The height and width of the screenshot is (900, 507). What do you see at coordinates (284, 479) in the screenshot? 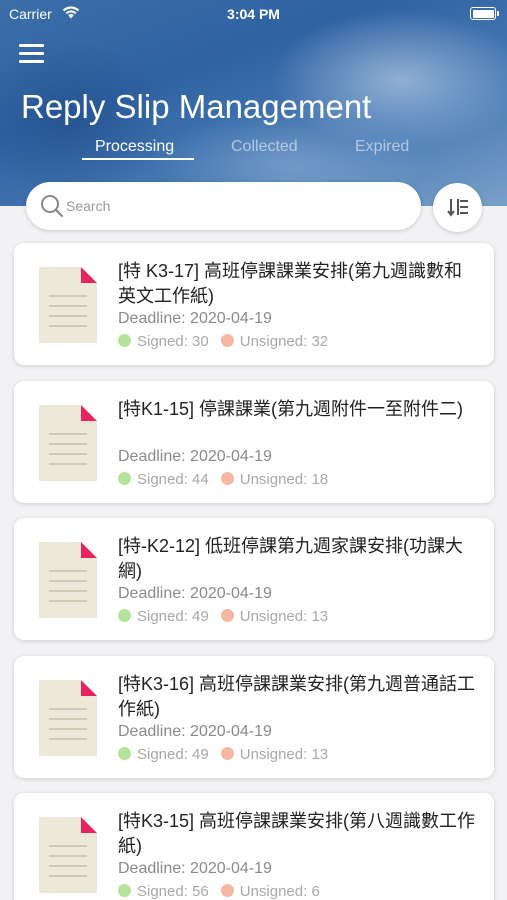
I see `unsigned-count: Unsigned: 18` at bounding box center [284, 479].